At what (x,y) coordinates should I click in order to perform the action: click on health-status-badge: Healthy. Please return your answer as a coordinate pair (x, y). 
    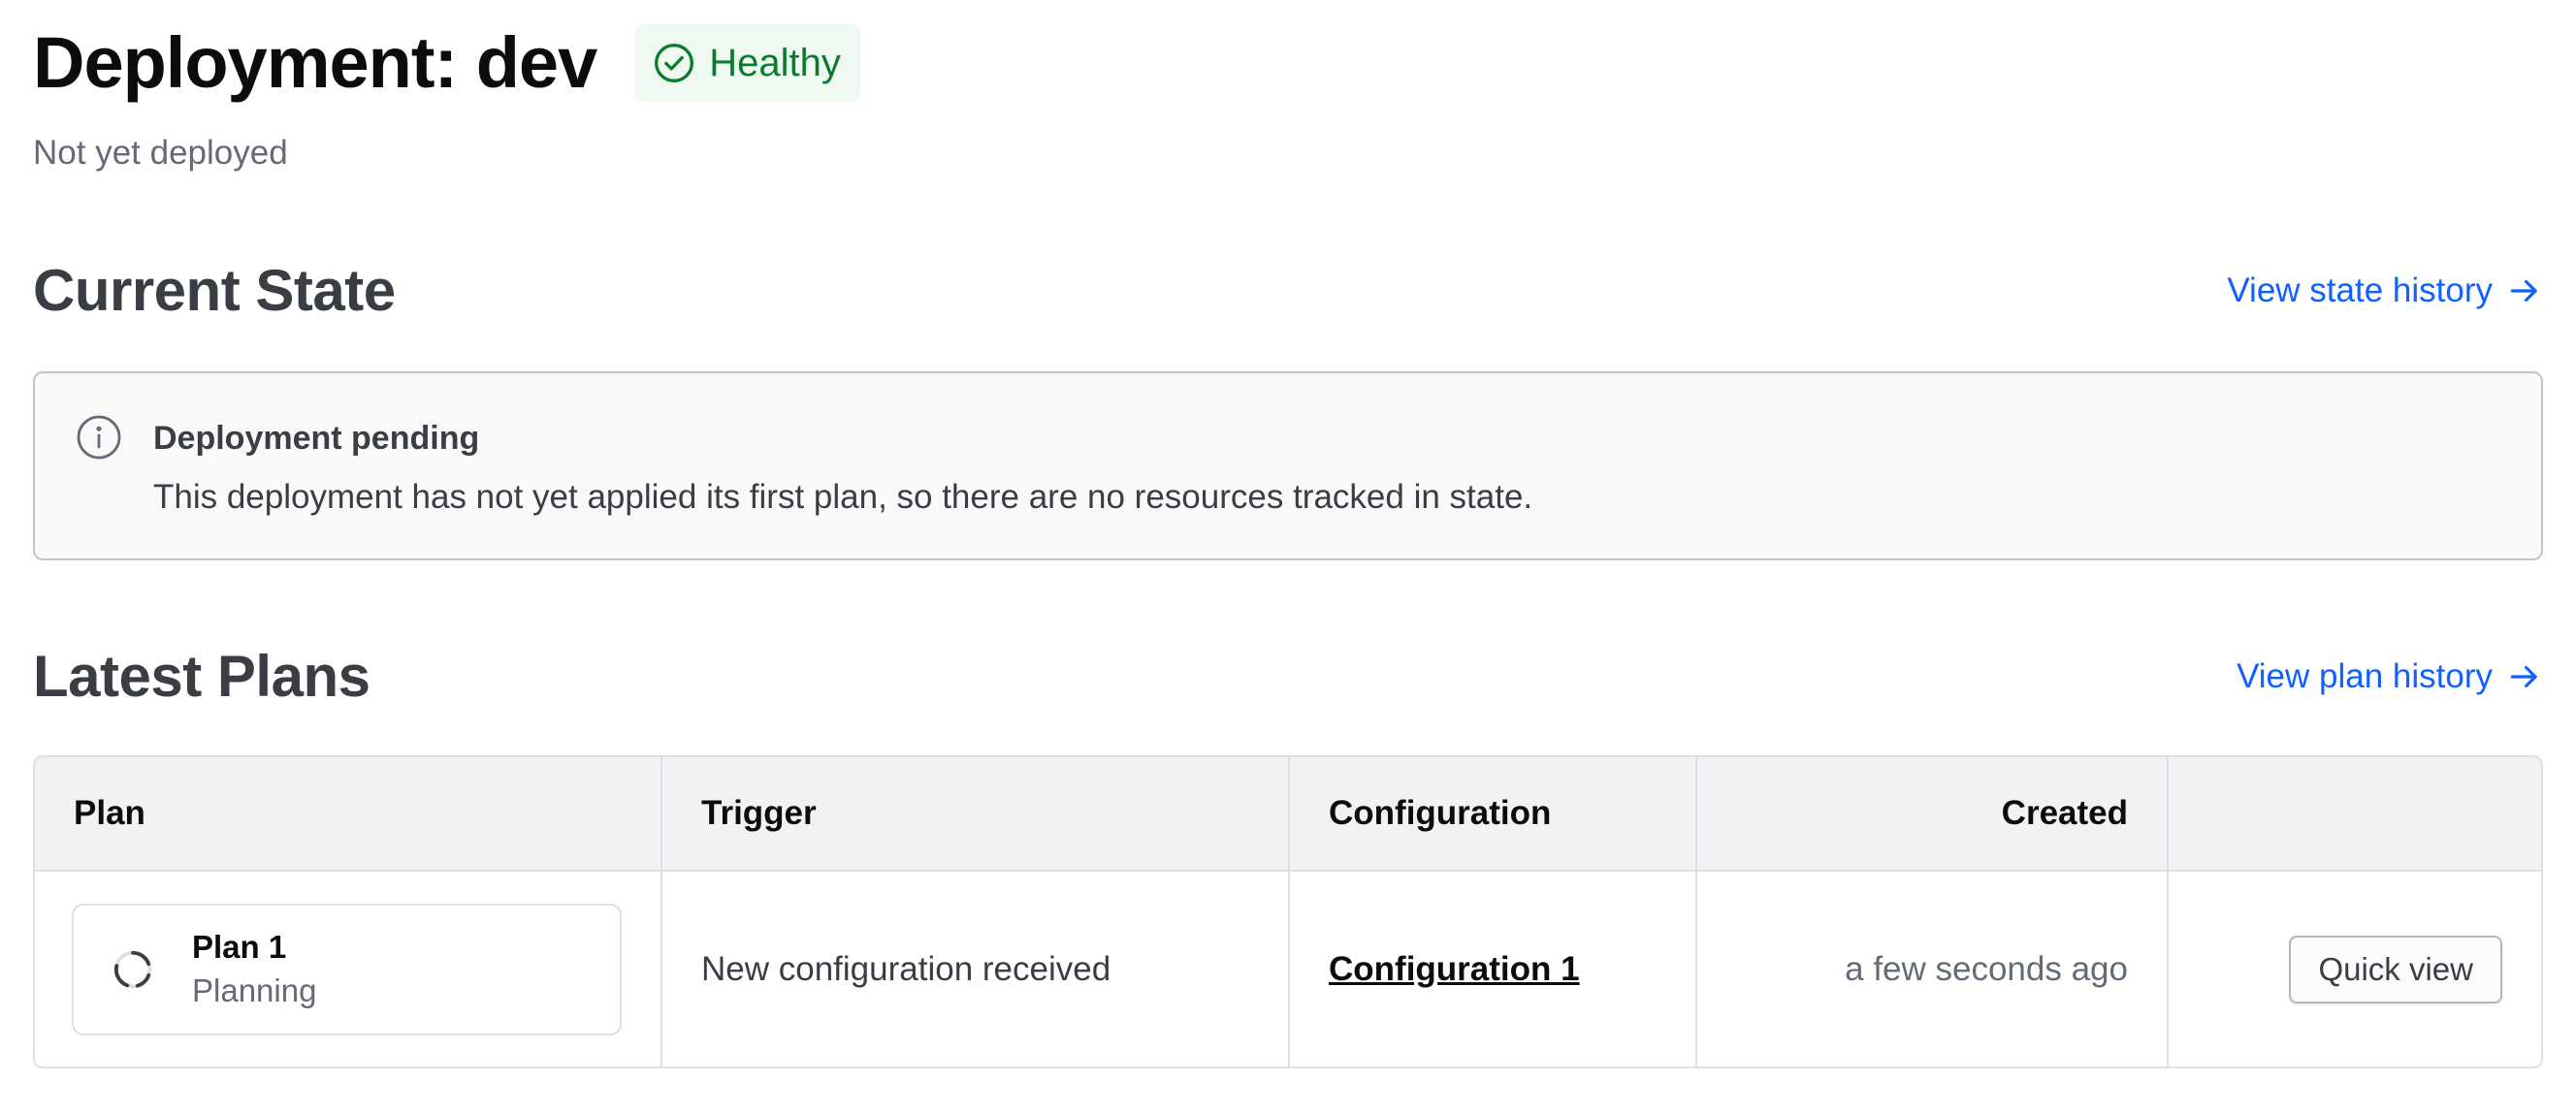
    Looking at the image, I should click on (747, 63).